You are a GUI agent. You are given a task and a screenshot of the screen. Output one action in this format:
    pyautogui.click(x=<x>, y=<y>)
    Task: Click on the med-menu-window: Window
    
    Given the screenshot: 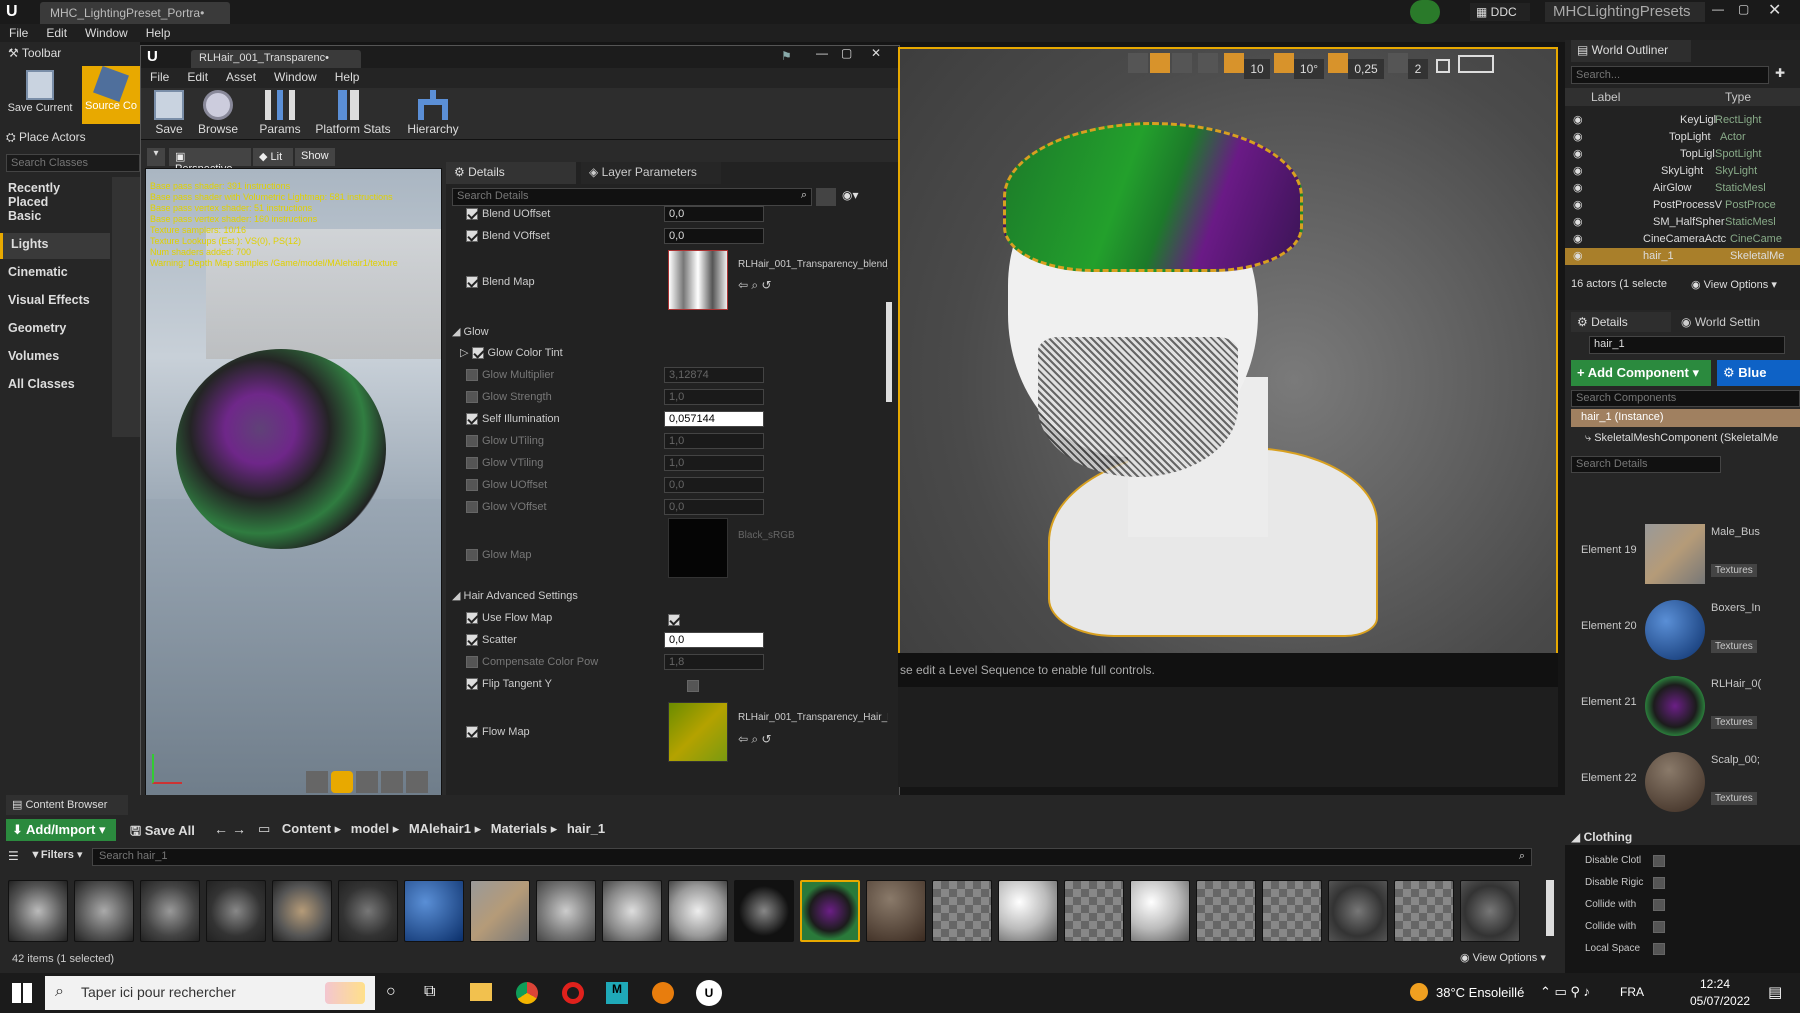 What is the action you would take?
    pyautogui.click(x=295, y=77)
    